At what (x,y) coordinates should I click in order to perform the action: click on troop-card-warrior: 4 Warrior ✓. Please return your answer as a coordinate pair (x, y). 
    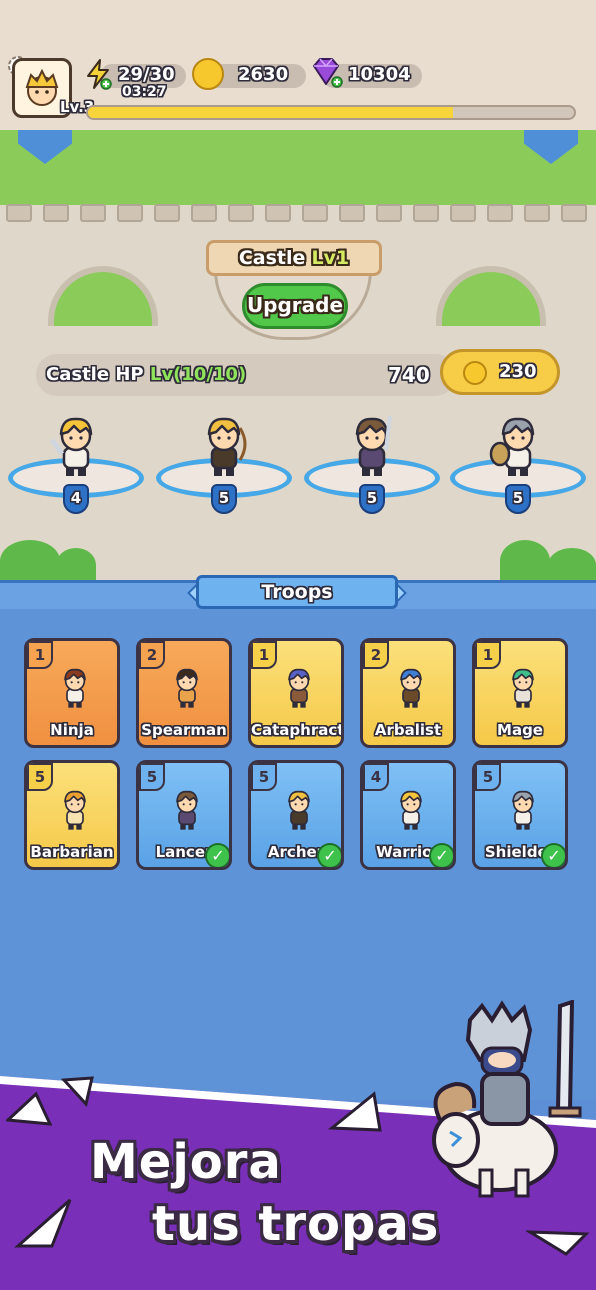
    Looking at the image, I should click on (408, 815).